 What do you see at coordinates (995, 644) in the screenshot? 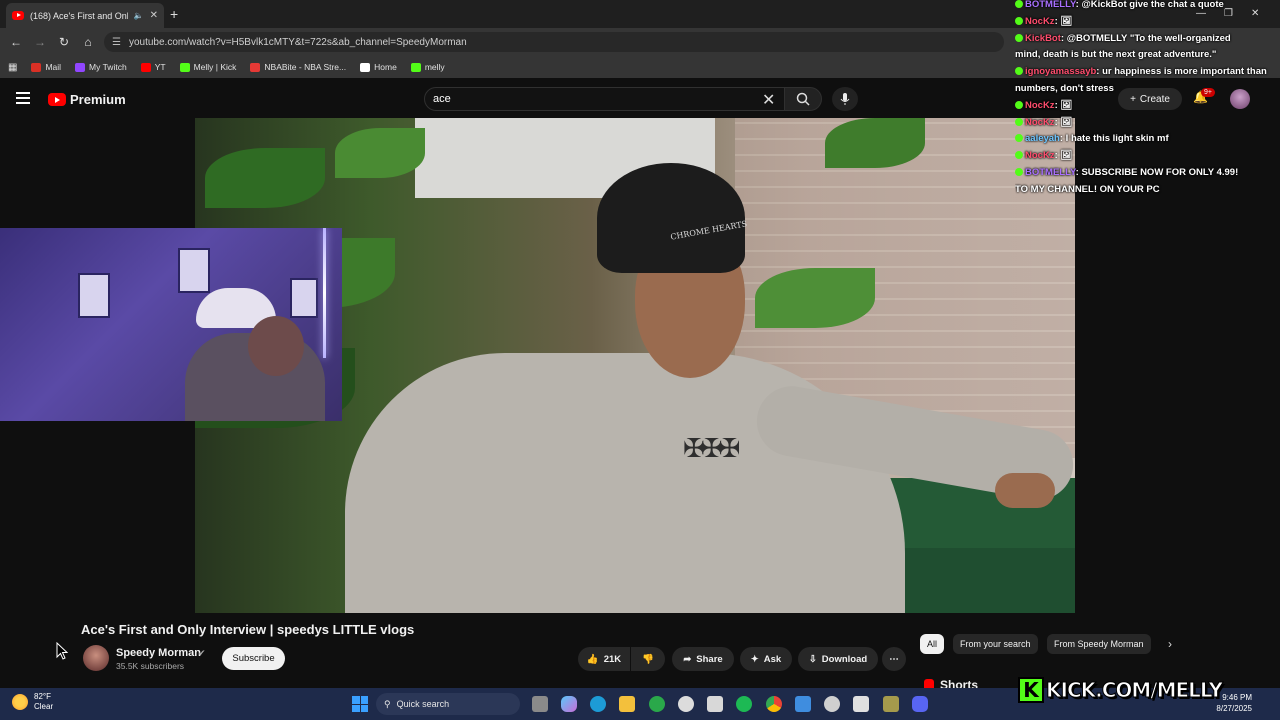
I see `chip-from-your-search: From your search` at bounding box center [995, 644].